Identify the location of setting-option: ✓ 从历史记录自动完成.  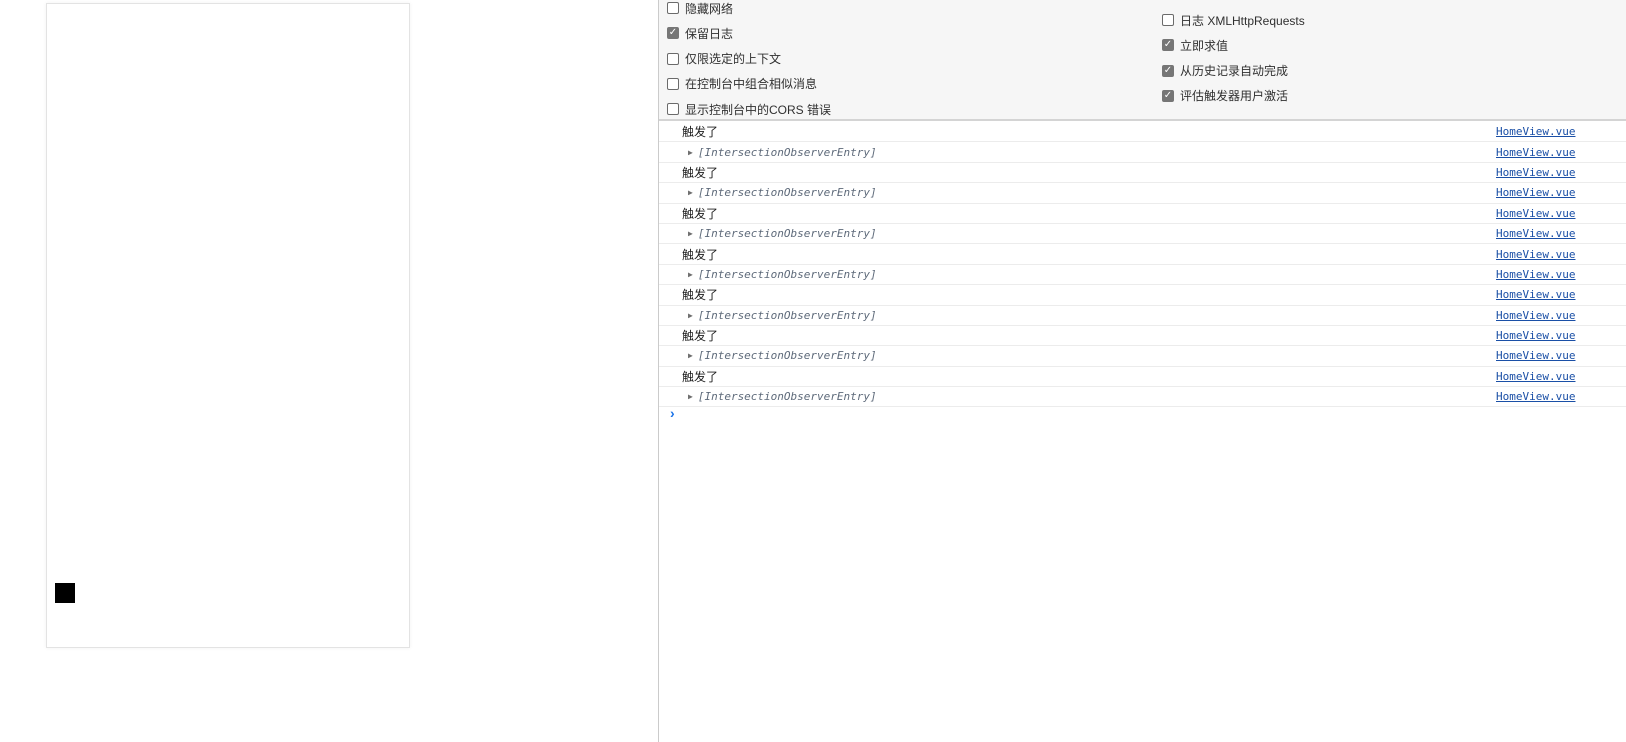
(1225, 71).